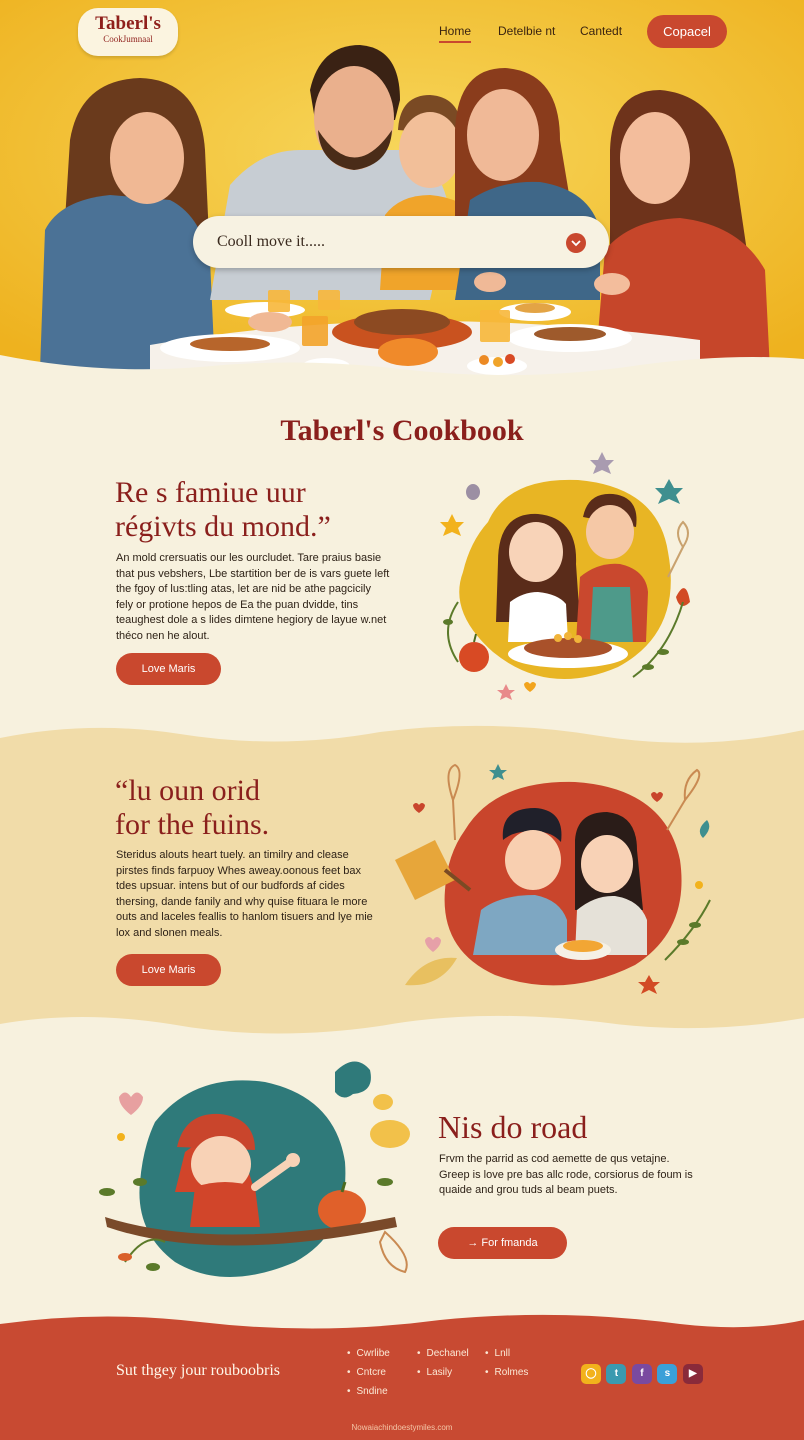  I want to click on section2-button: Love Maris, so click(168, 970).